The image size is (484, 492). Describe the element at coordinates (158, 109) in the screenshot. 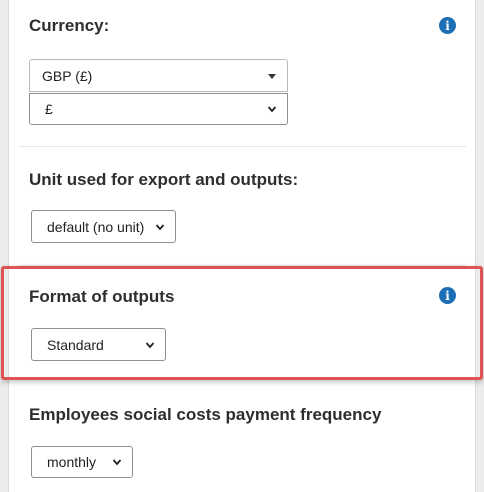

I see `currency-symbol-select: £` at that location.